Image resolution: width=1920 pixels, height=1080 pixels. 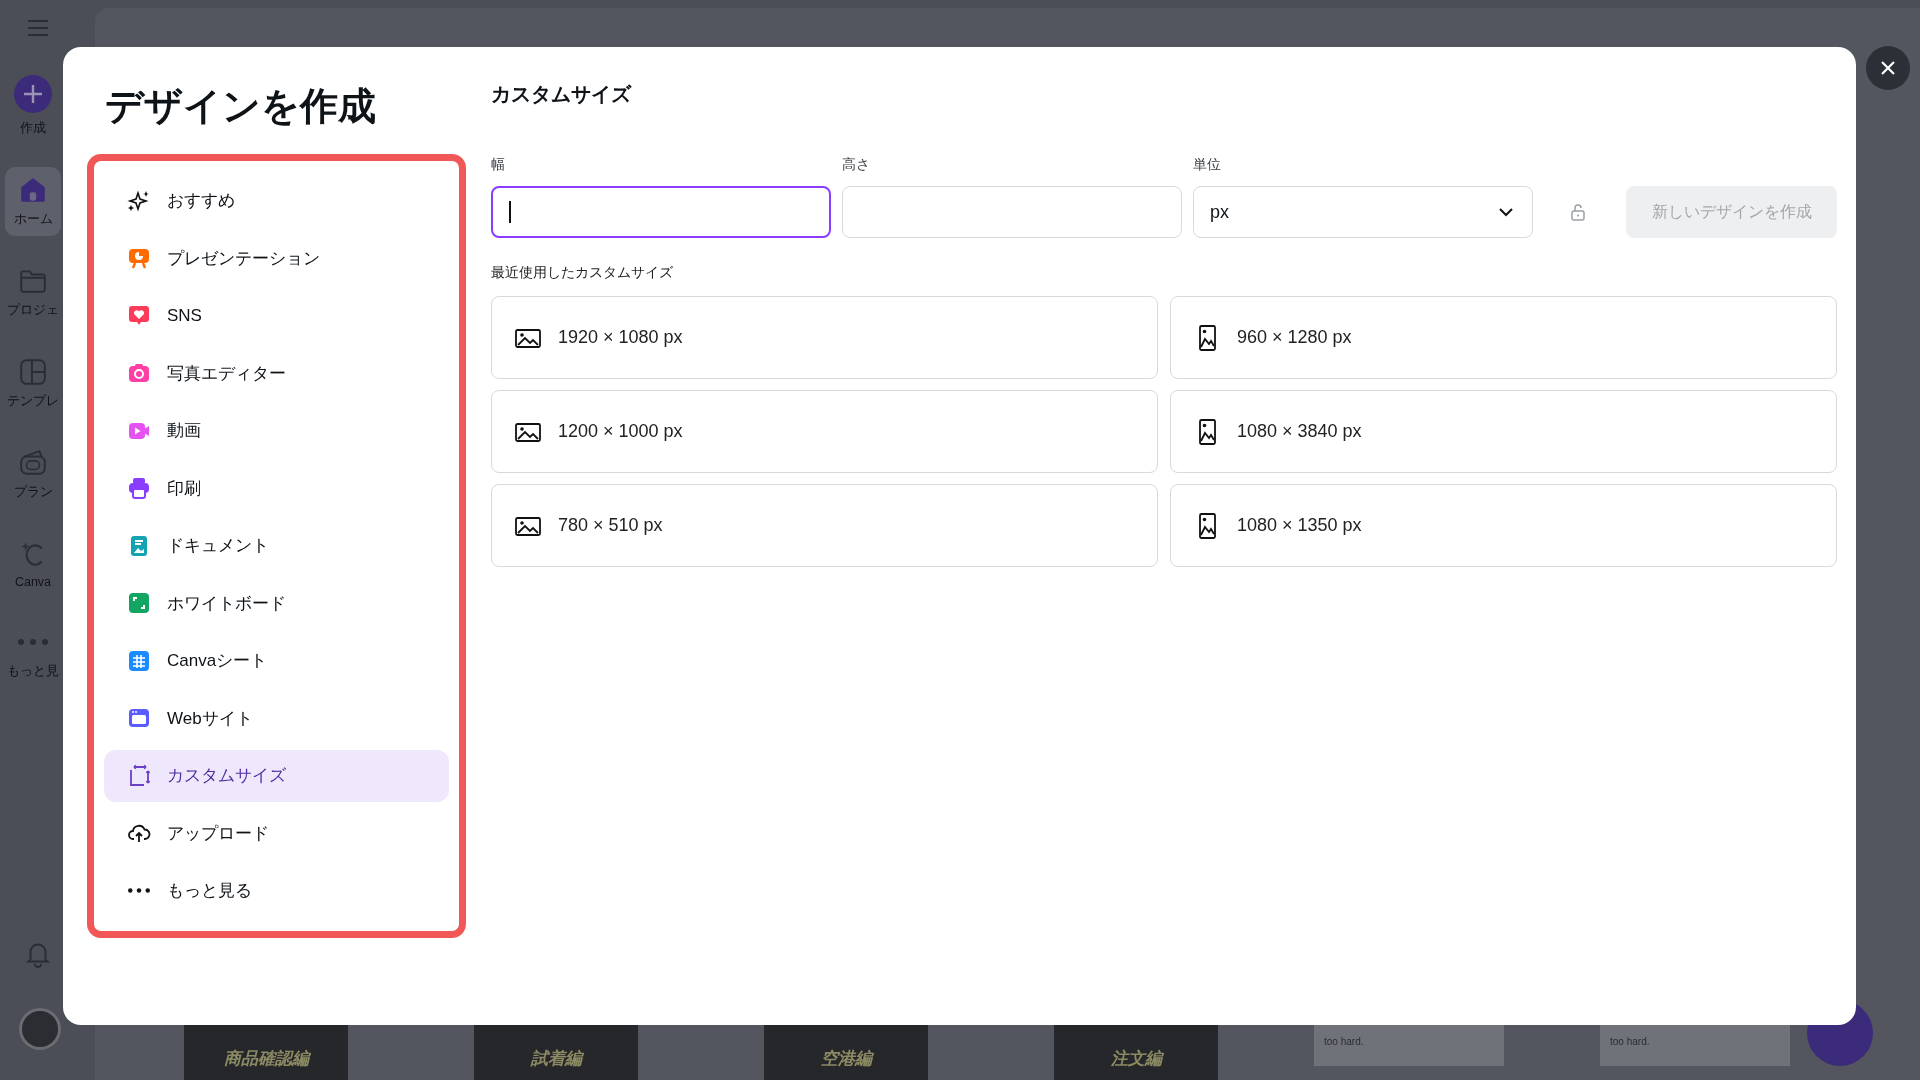 I want to click on recent-size-item: 1200 × 1000 px, so click(x=824, y=431).